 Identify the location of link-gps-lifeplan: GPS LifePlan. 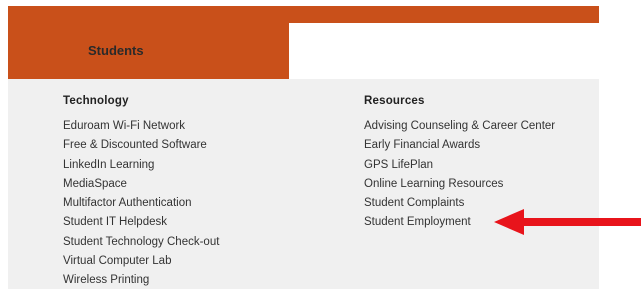
(459, 165).